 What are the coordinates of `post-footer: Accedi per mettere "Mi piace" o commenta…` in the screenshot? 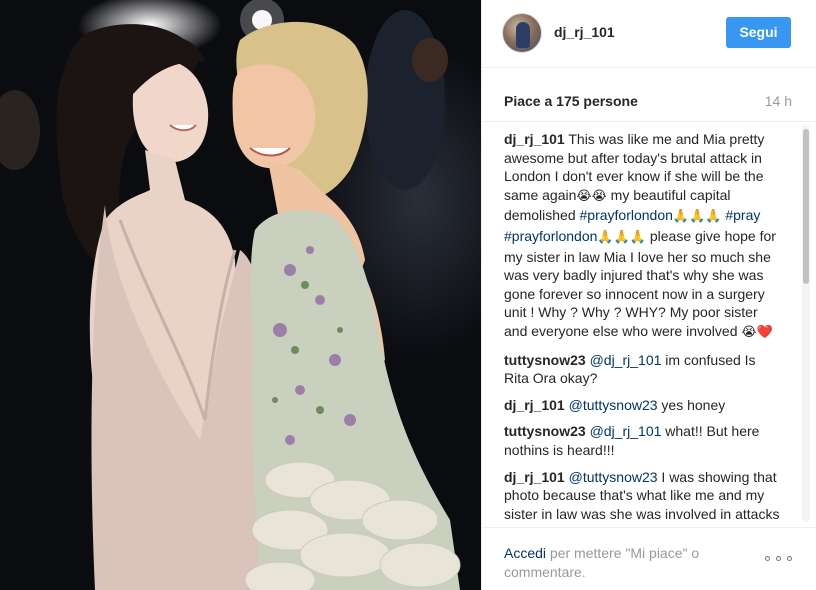 It's located at (649, 558).